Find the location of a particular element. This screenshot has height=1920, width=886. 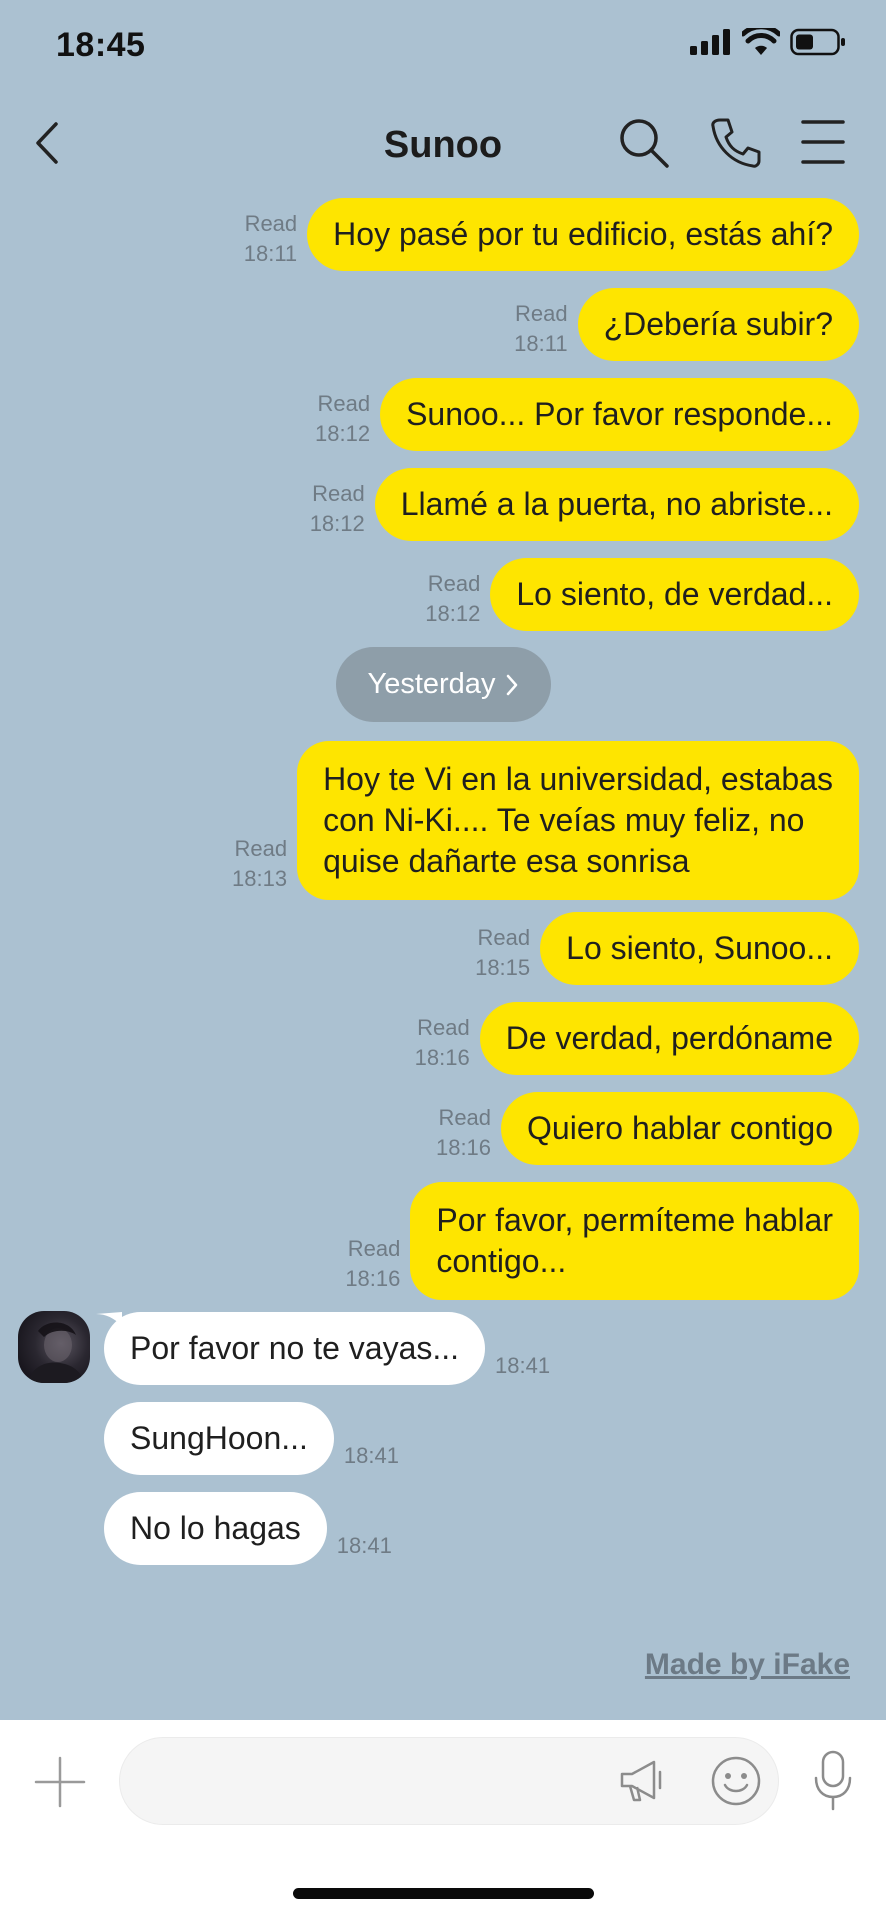

message-bubble: No lo hagas is located at coordinates (215, 1528).